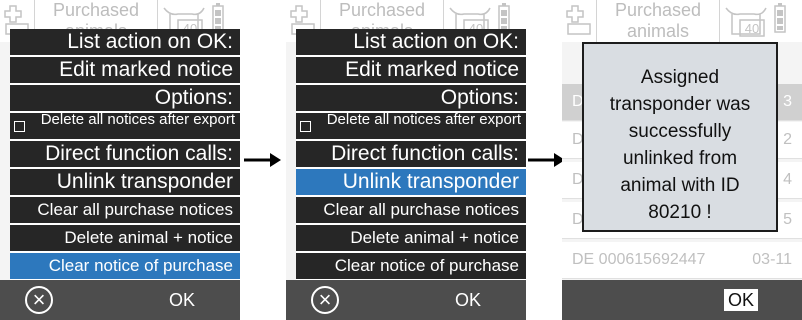  Describe the element at coordinates (780, 18) in the screenshot. I see `battery-icon` at that location.